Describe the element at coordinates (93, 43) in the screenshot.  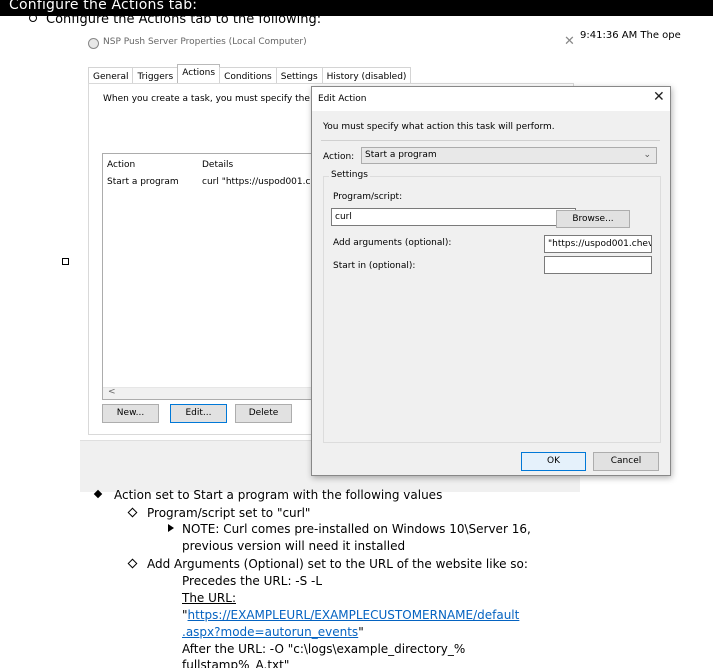
I see `clock-icon` at that location.